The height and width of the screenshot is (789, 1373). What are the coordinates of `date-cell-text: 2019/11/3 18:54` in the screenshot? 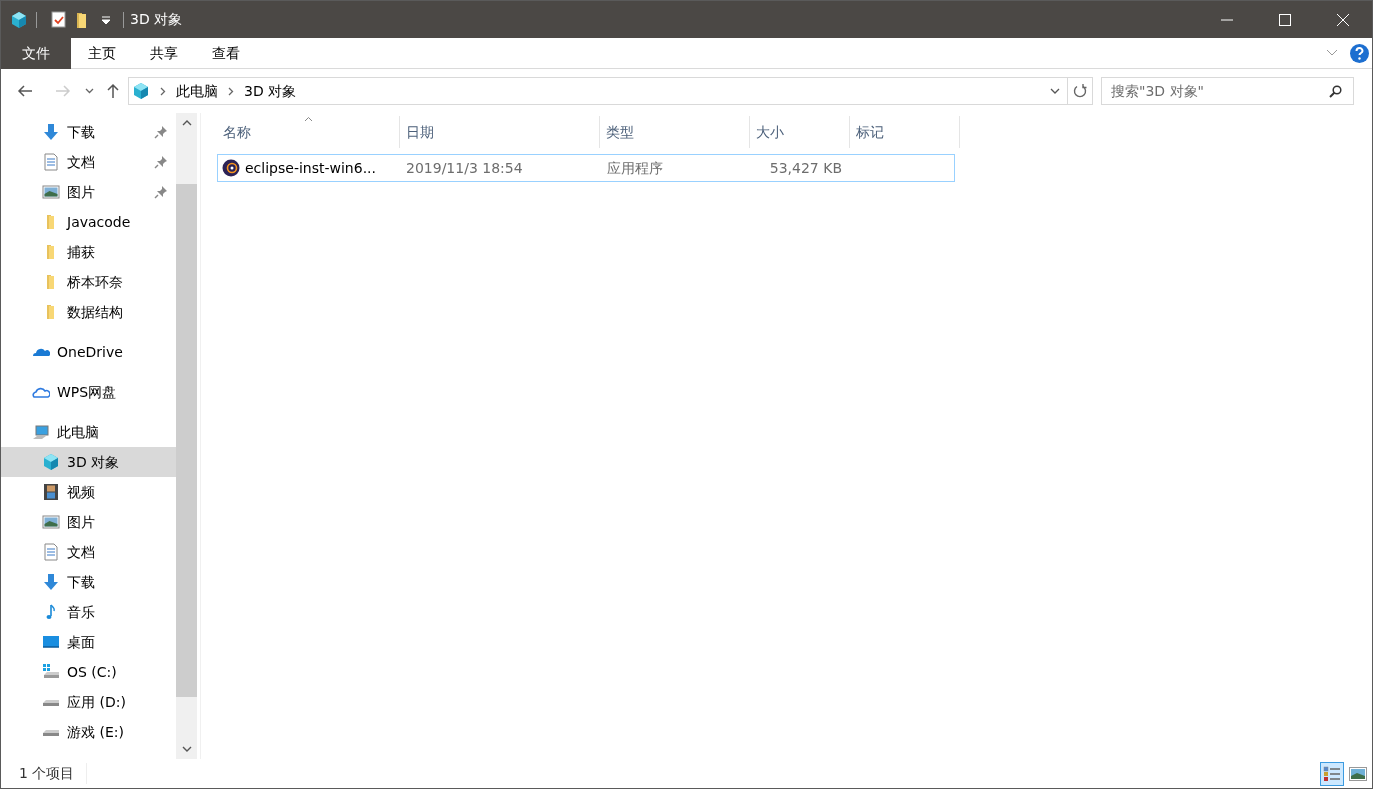 It's located at (464, 168).